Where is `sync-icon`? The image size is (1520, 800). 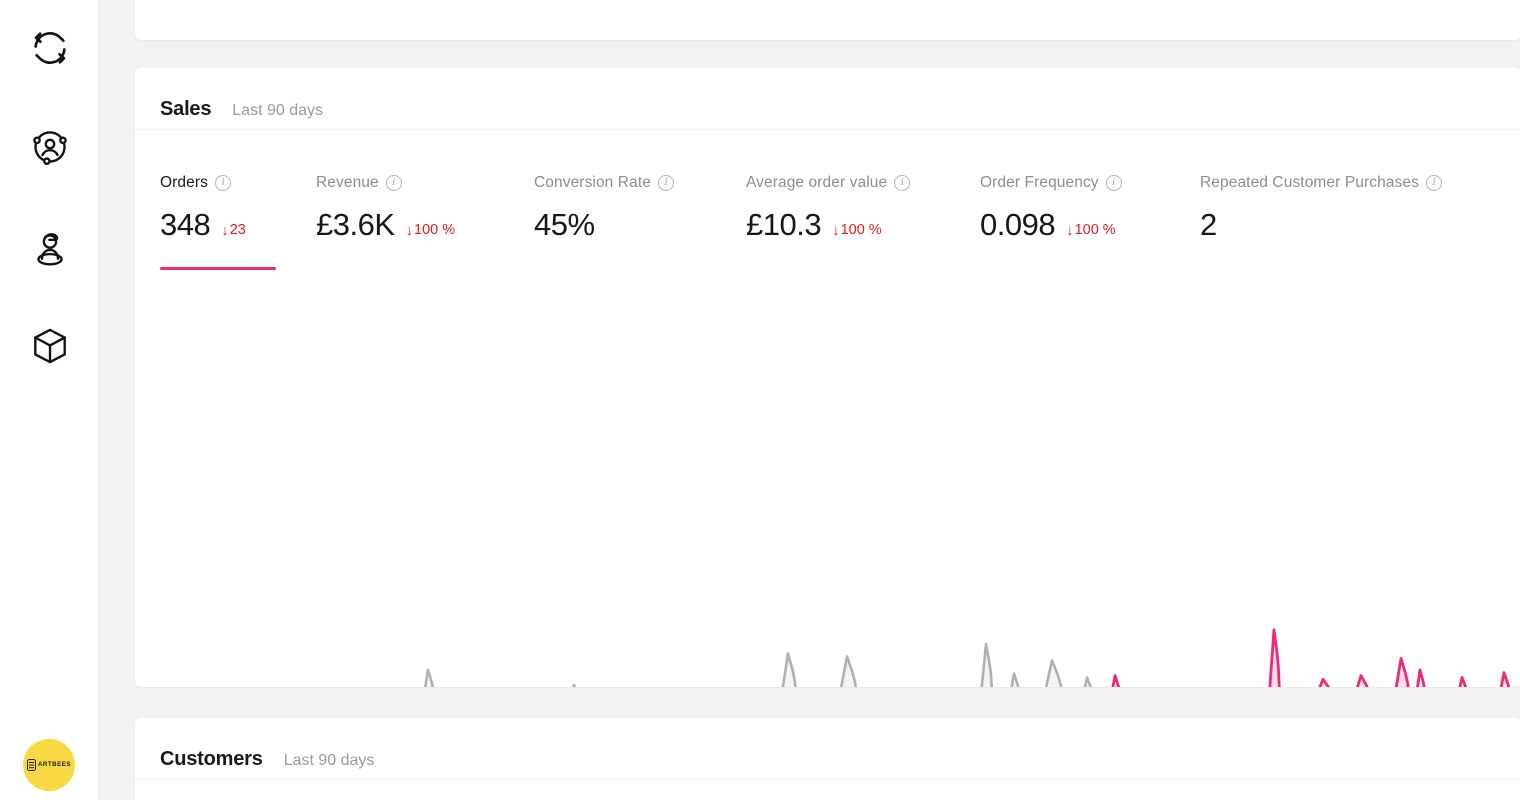 sync-icon is located at coordinates (50, 48).